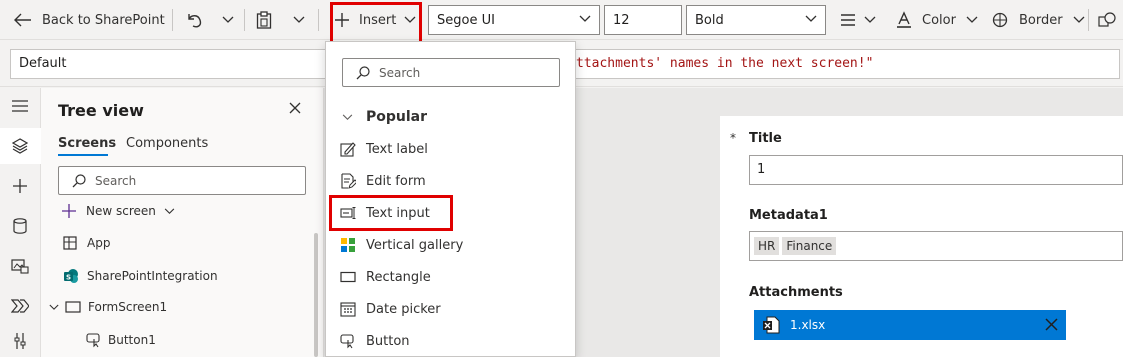  What do you see at coordinates (101, 110) in the screenshot?
I see `tree-view-title: Tree view` at bounding box center [101, 110].